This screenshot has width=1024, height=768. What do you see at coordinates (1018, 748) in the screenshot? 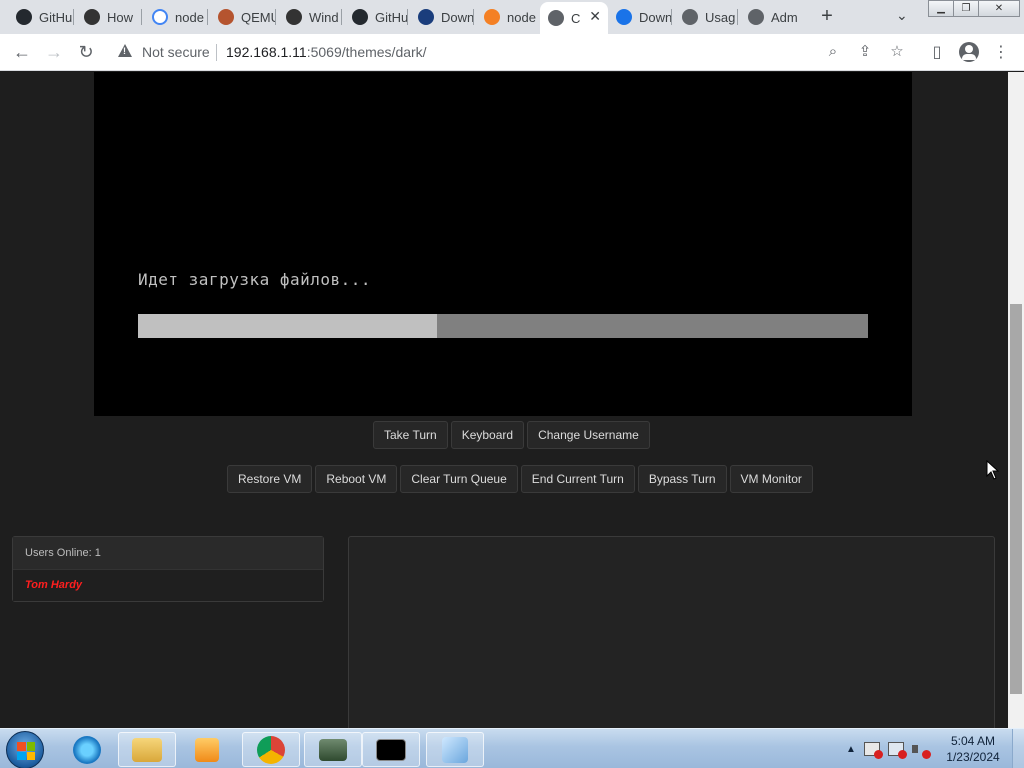
I see `show-desktop-button` at bounding box center [1018, 748].